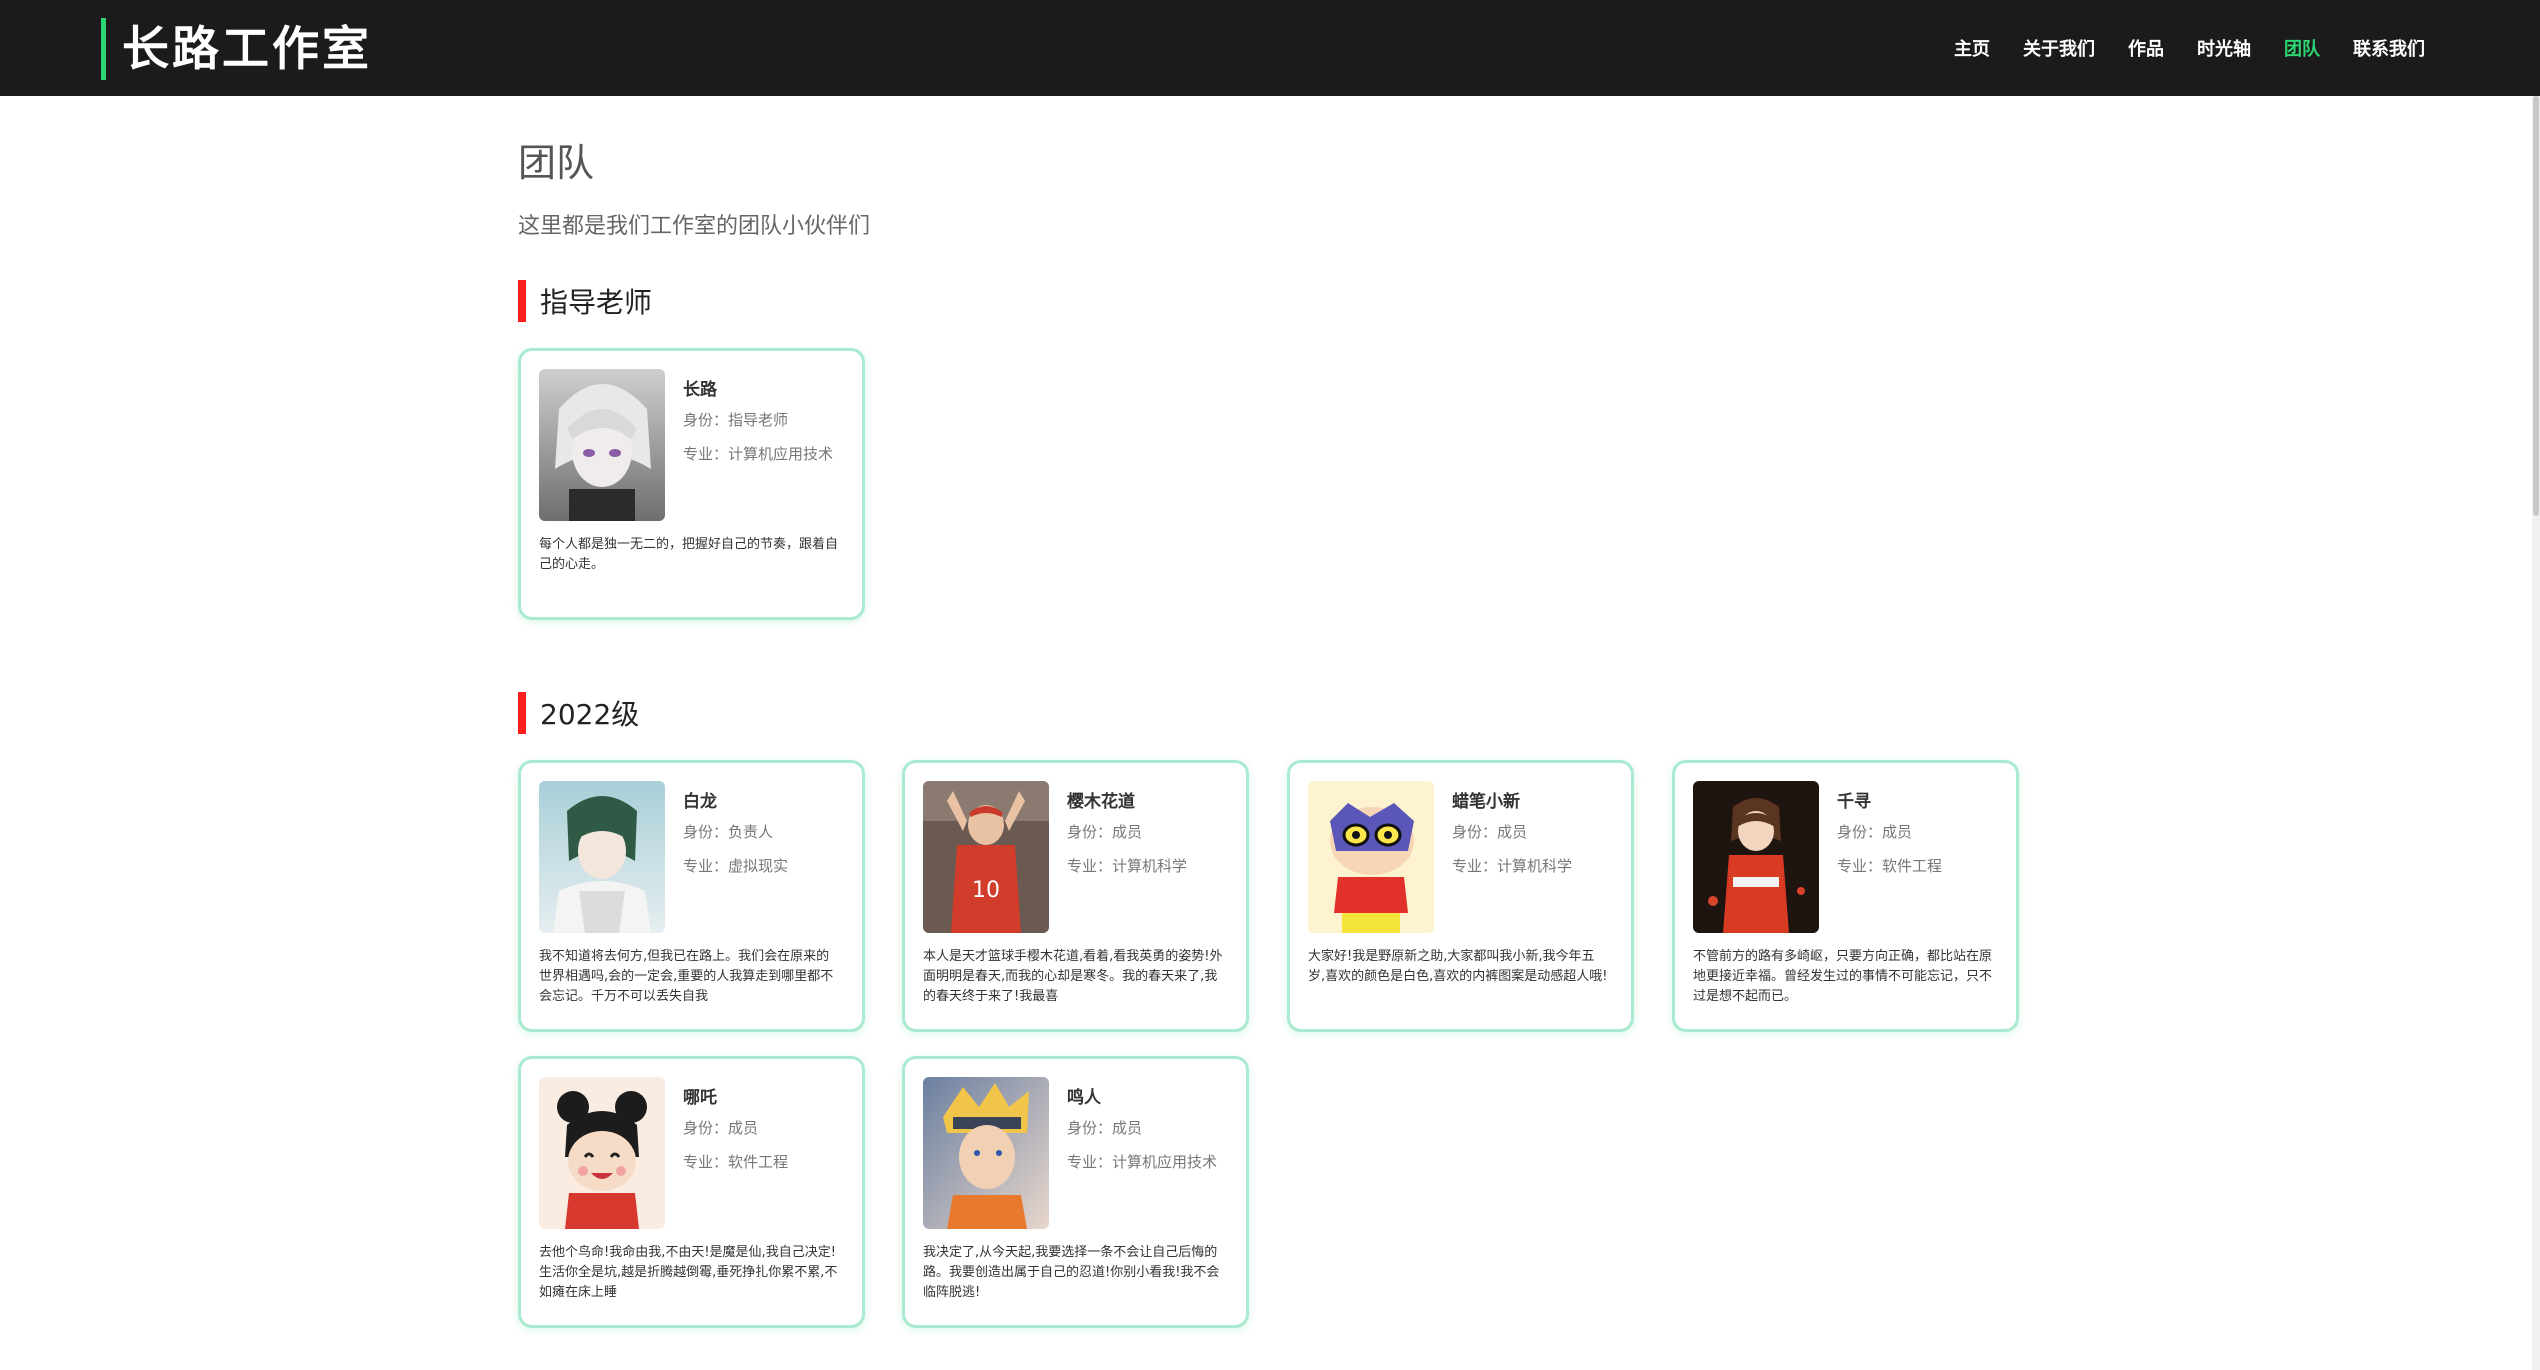 The height and width of the screenshot is (1370, 2540). I want to click on member-avatar: 10, so click(986, 857).